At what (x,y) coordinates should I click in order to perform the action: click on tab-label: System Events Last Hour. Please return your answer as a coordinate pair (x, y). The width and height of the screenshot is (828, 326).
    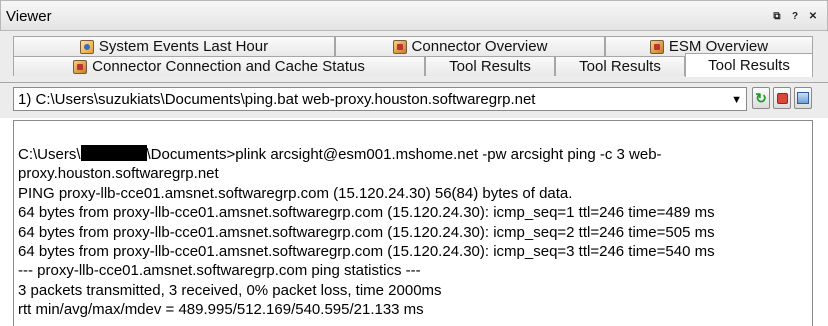
    Looking at the image, I should click on (183, 46).